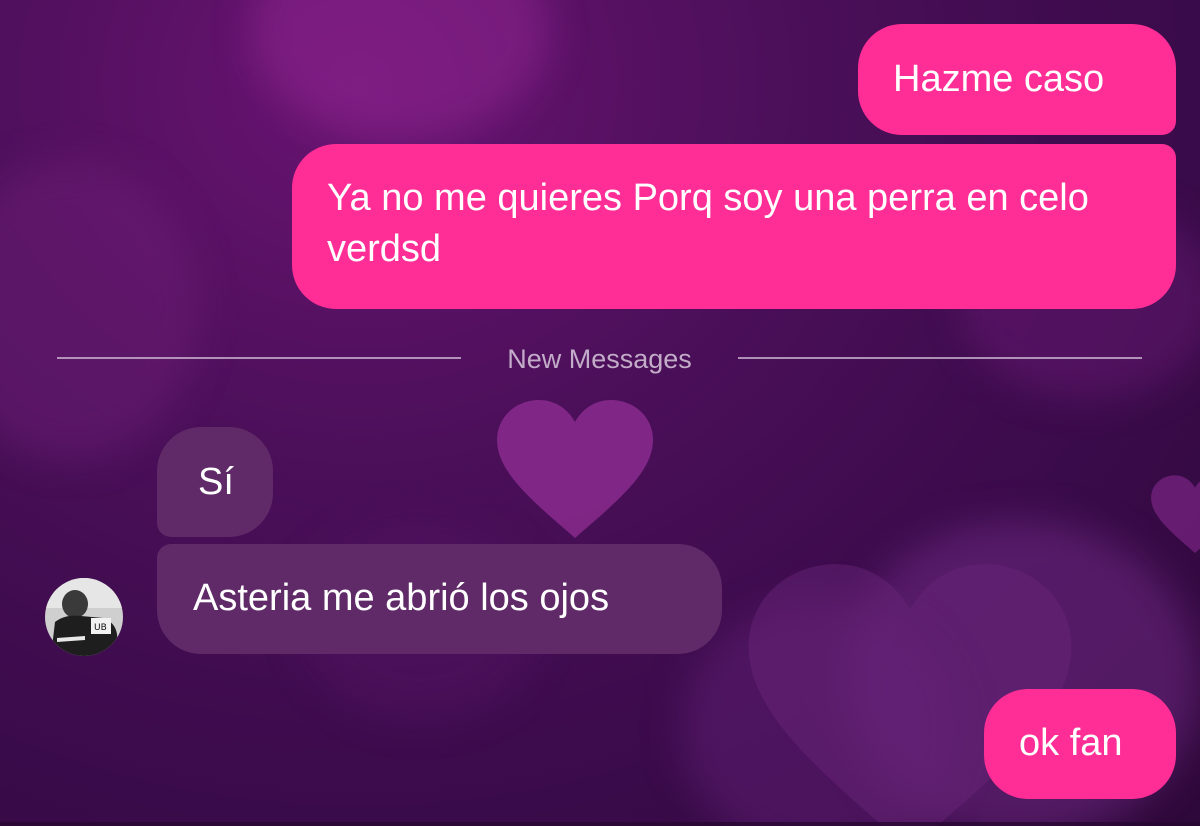 This screenshot has height=826, width=1200. I want to click on message-text: Sí, so click(216, 482).